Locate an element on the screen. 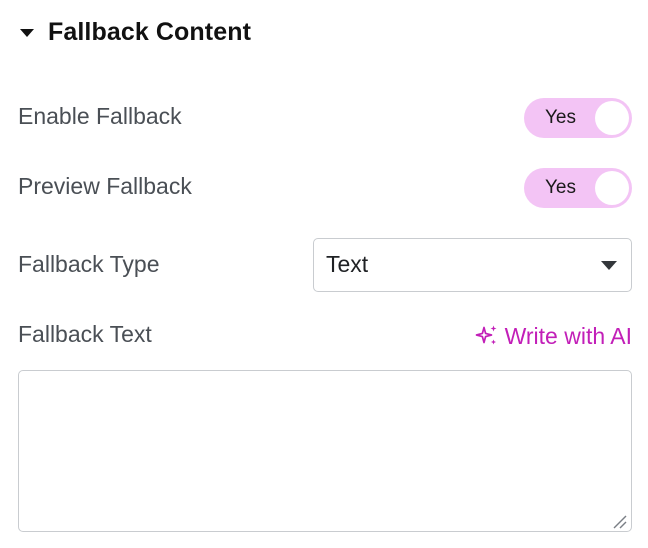 This screenshot has height=548, width=648. caret-down-icon is located at coordinates (27, 33).